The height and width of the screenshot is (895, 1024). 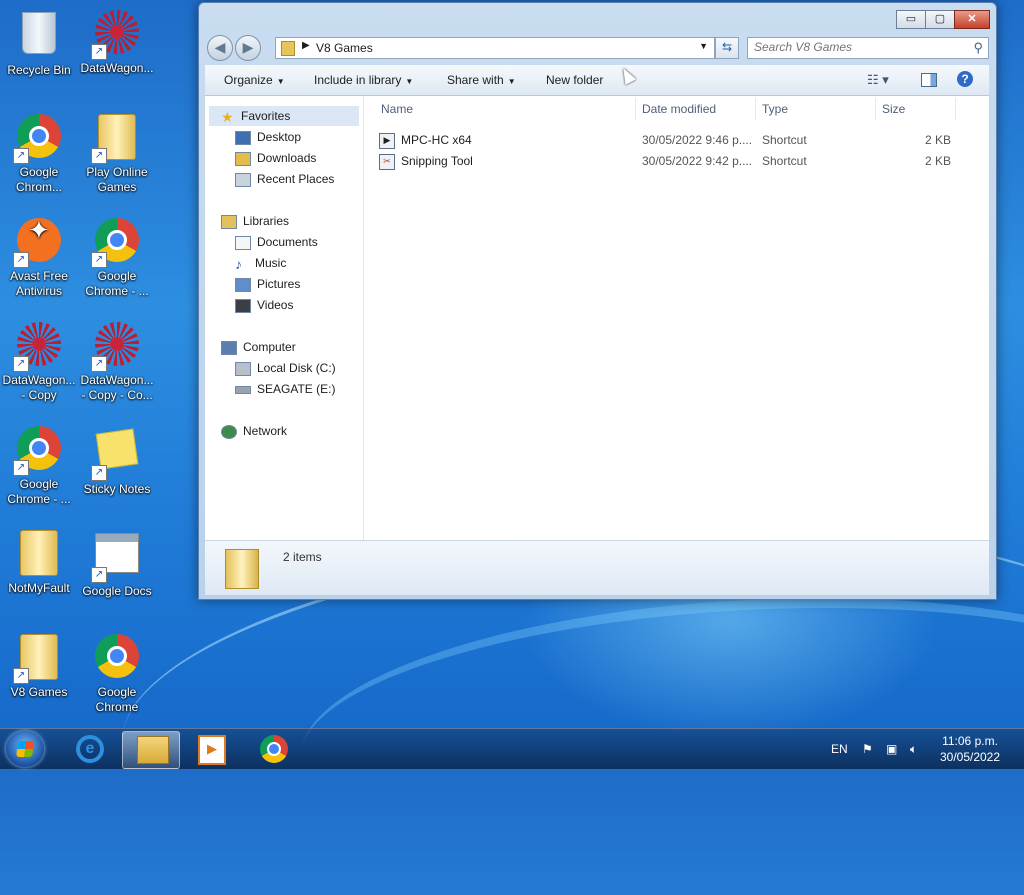 What do you see at coordinates (425, 140) in the screenshot?
I see `file-row-mpc-hc: ▶ MPC-HC x64` at bounding box center [425, 140].